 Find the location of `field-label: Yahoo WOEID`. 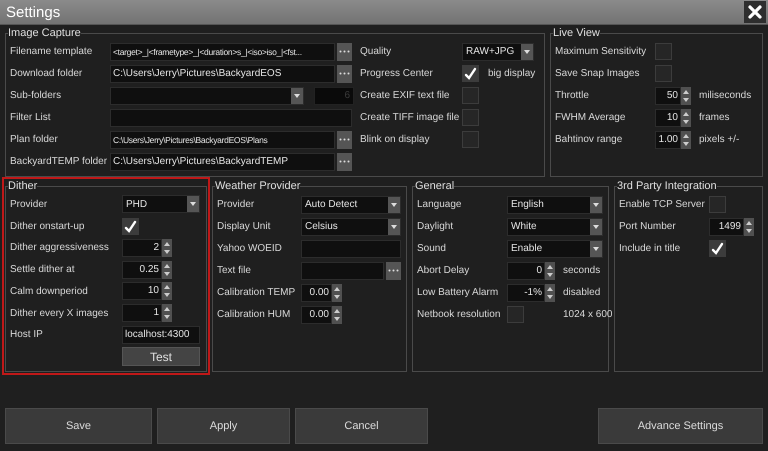

field-label: Yahoo WOEID is located at coordinates (249, 248).